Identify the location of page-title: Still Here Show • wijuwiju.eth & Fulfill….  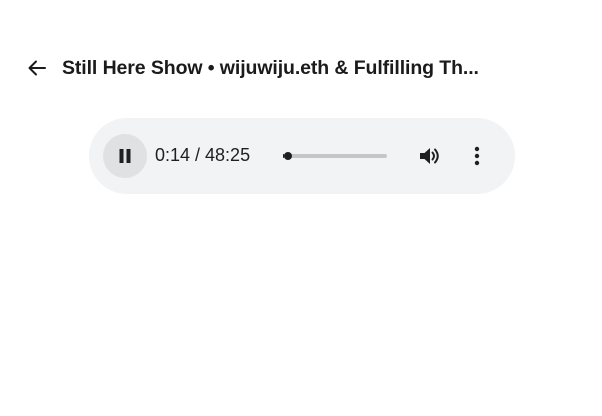
(270, 67).